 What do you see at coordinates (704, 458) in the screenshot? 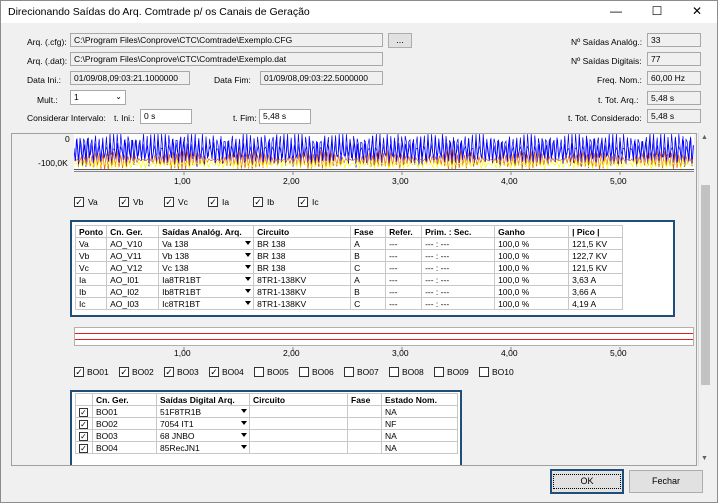
I see `scroll-down-icon: ▼` at bounding box center [704, 458].